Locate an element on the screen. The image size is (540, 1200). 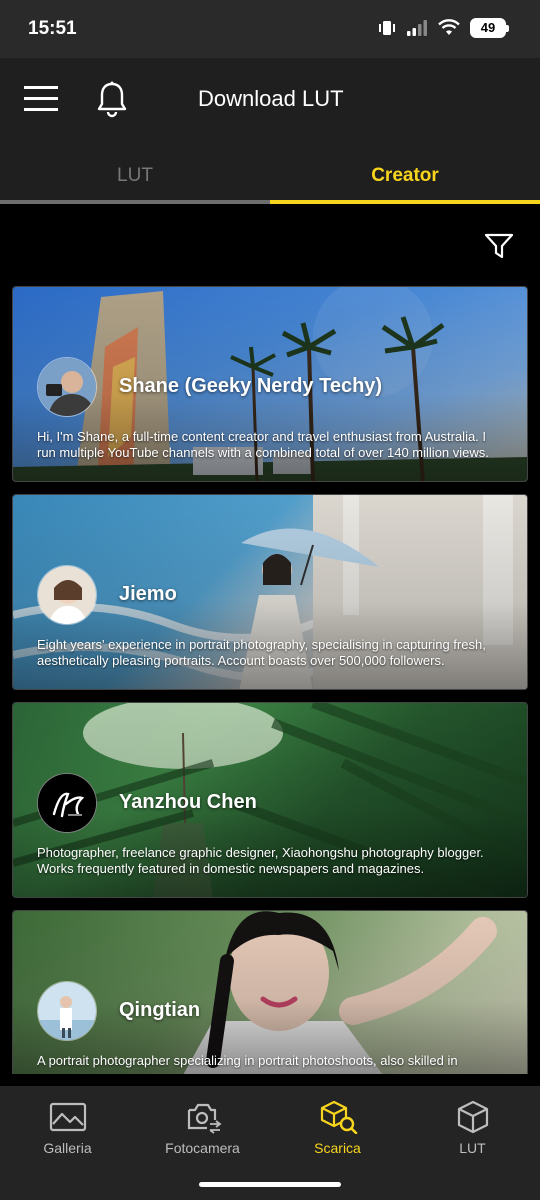
gallery-icon is located at coordinates (67, 1117).